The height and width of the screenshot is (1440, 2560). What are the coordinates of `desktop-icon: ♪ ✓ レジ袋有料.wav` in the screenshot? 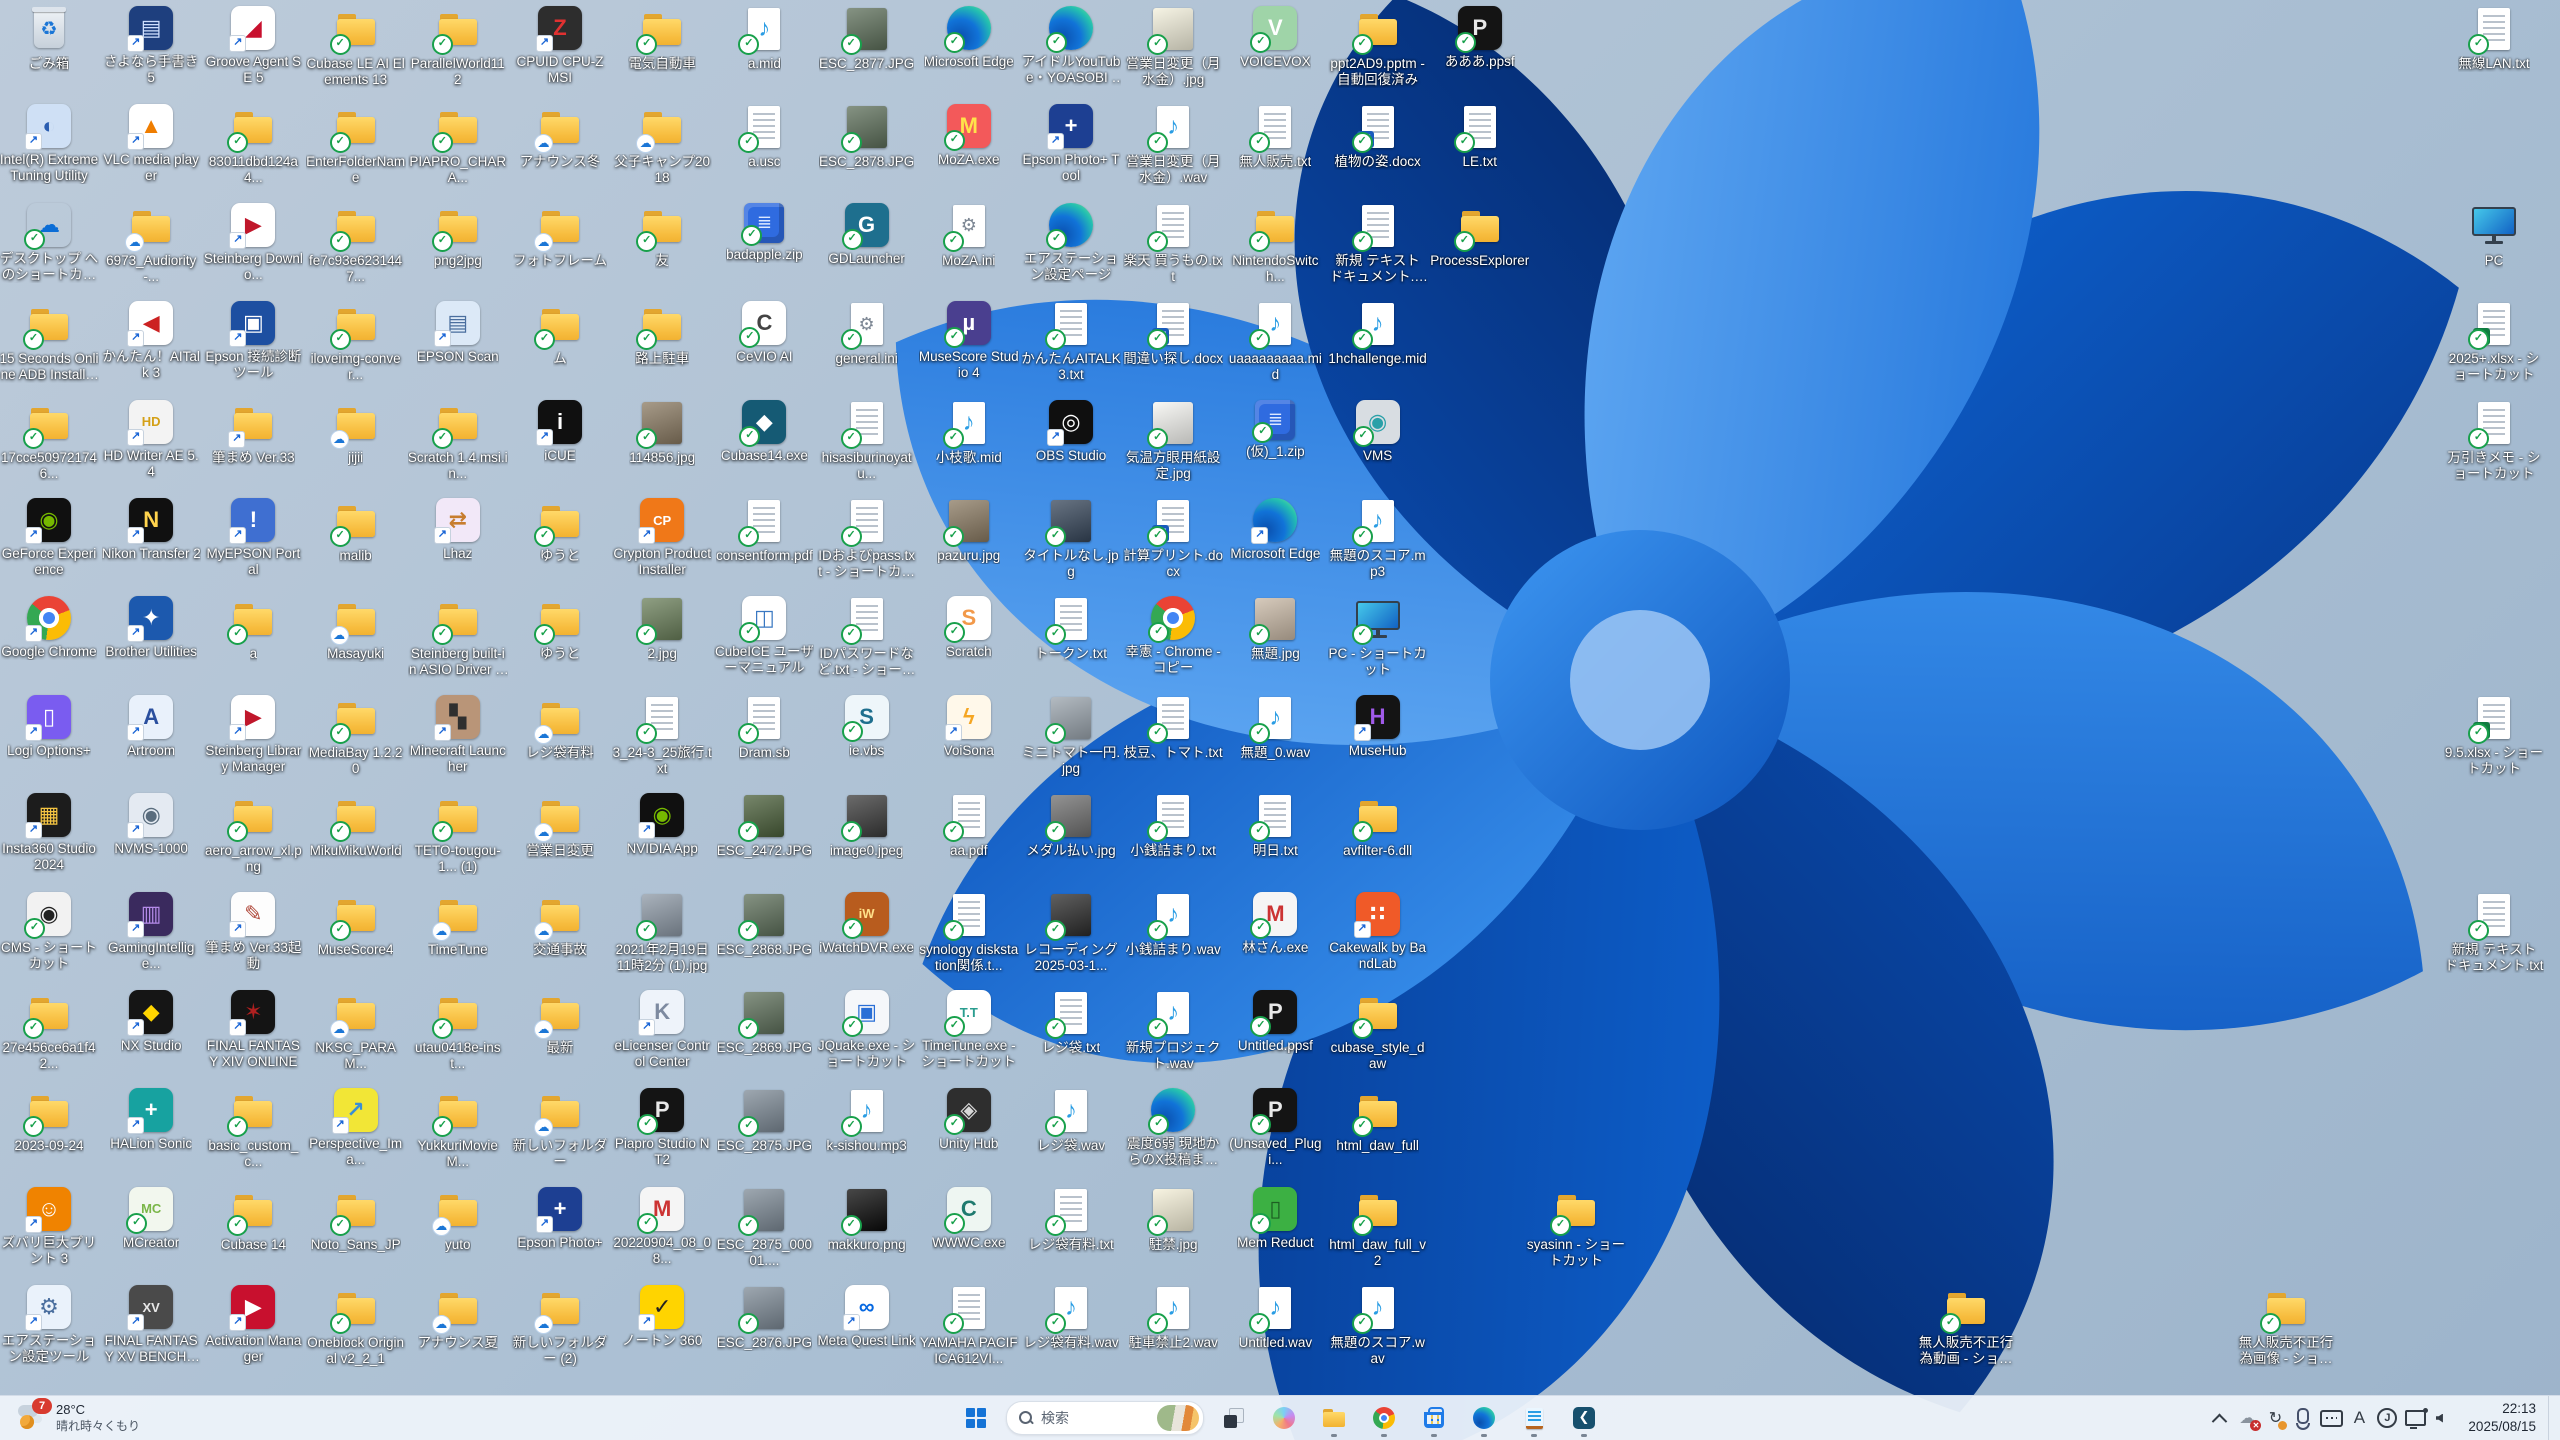 It's located at (1071, 1318).